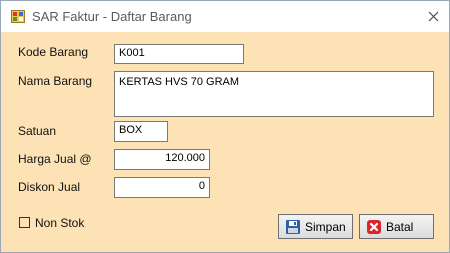 The width and height of the screenshot is (450, 253). Describe the element at coordinates (141, 131) in the screenshot. I see `satuan-input: BOX` at that location.